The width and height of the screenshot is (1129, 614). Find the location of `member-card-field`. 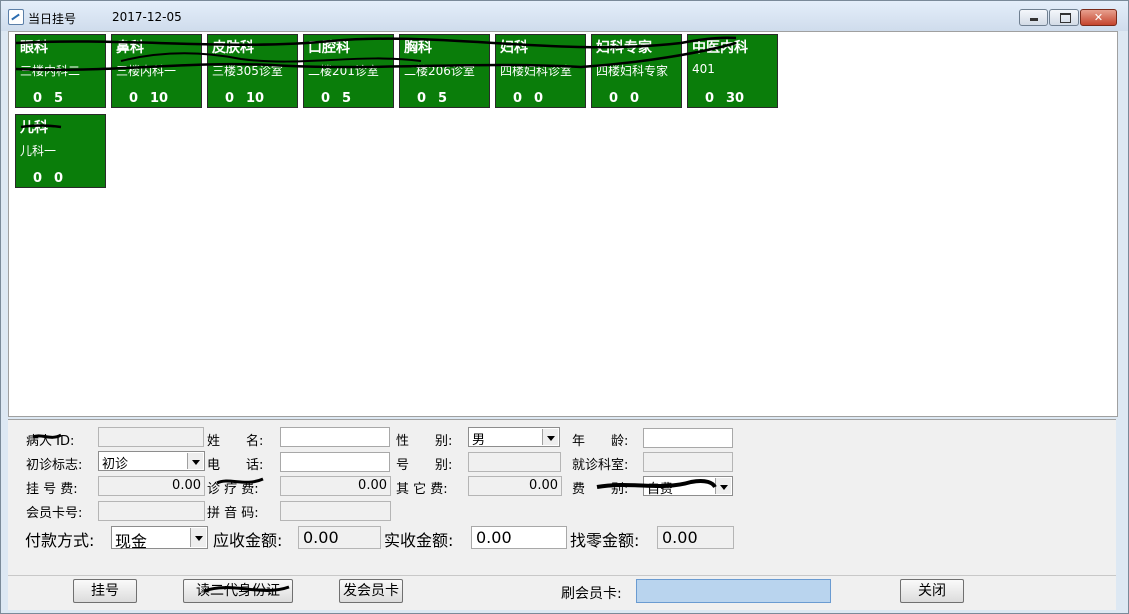

member-card-field is located at coordinates (151, 511).